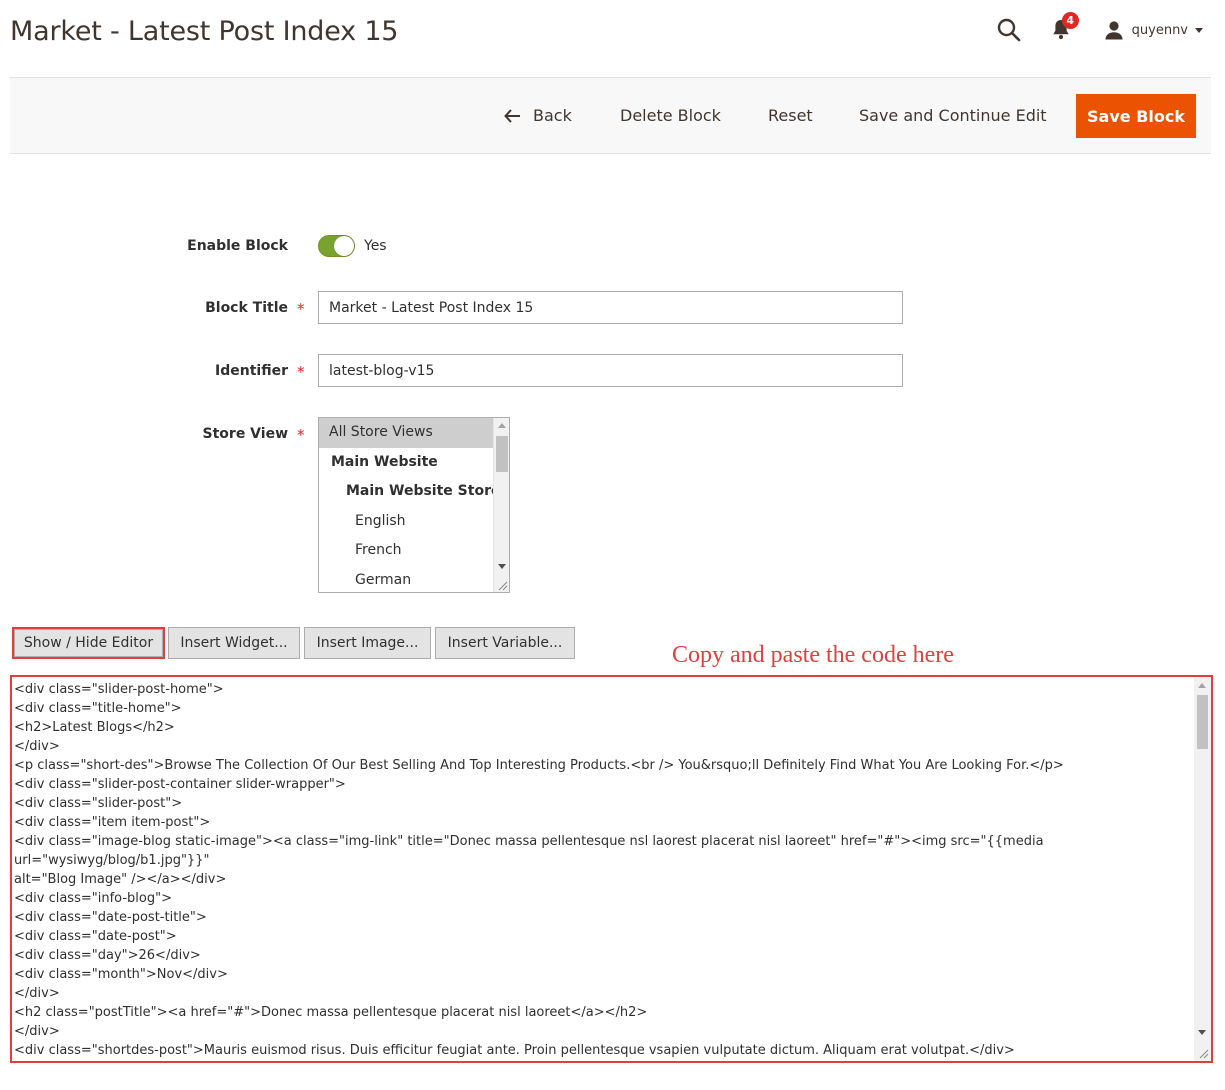  Describe the element at coordinates (112, 822) in the screenshot. I see `code-line: <div class="item item-post">` at that location.